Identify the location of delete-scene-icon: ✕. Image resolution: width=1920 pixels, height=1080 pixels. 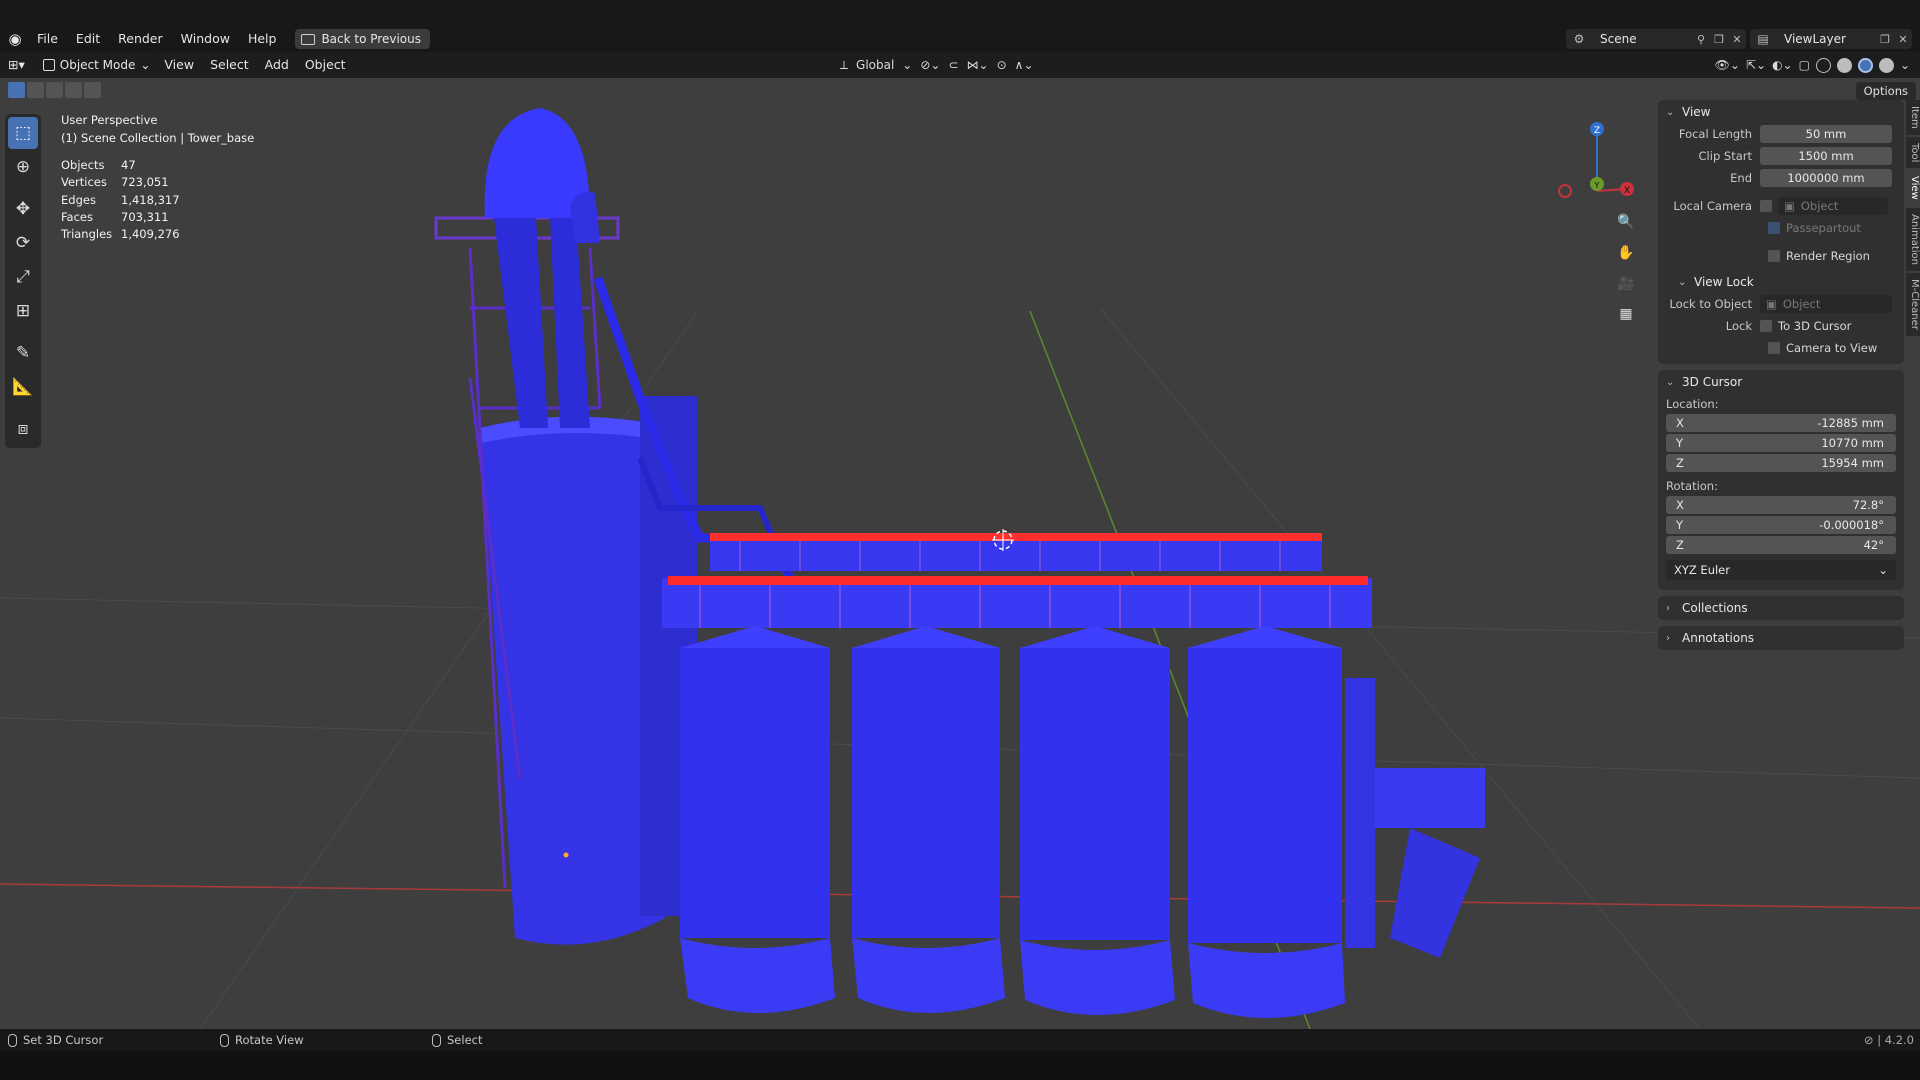
(1737, 39).